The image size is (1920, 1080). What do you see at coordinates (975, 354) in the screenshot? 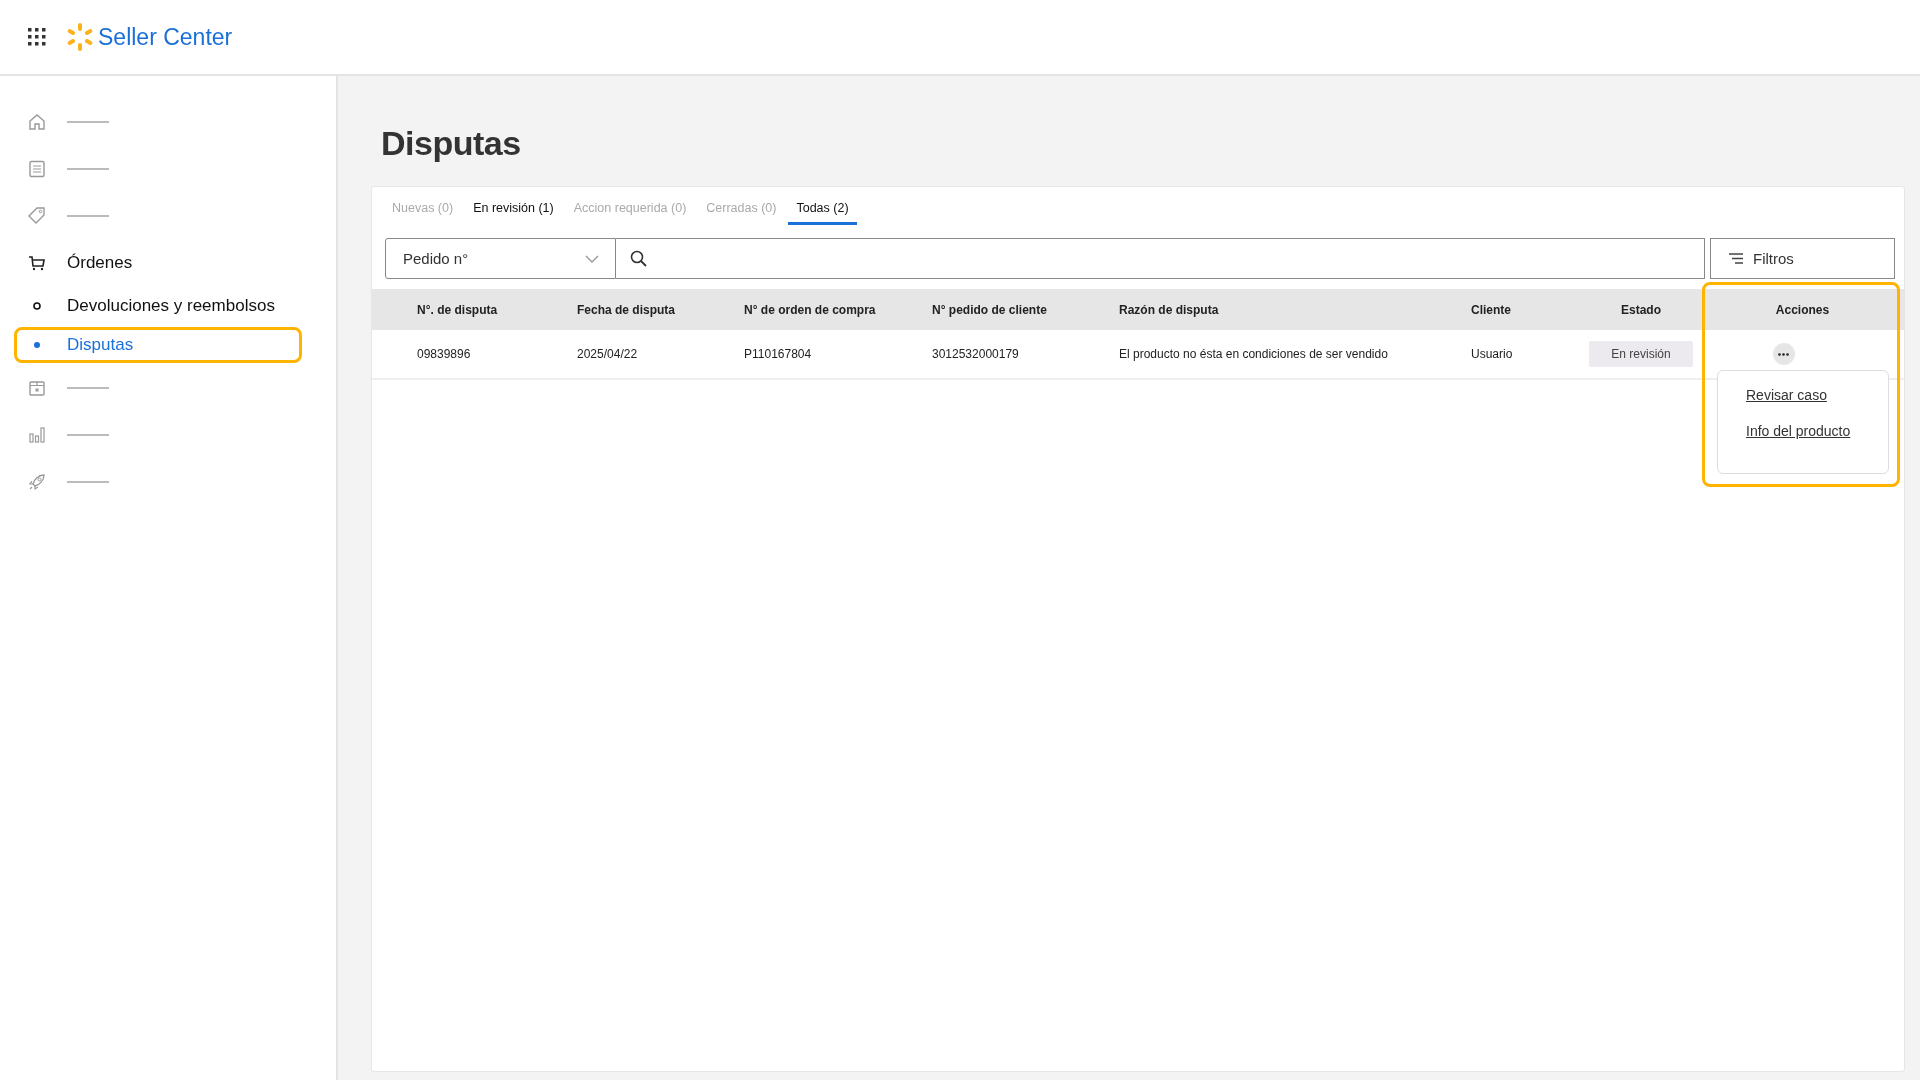
I see `table-cell: 3012532000179` at bounding box center [975, 354].